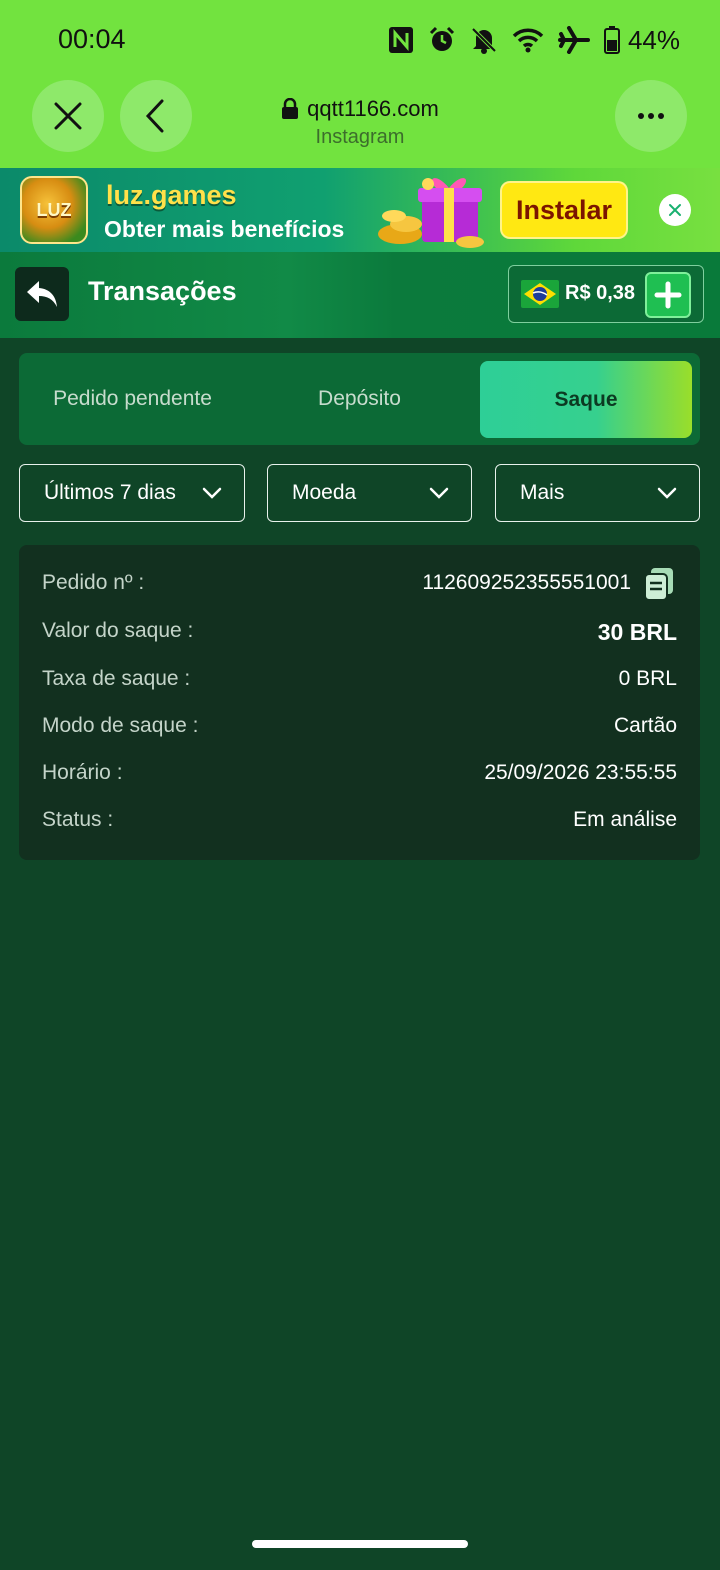 This screenshot has width=720, height=1570. What do you see at coordinates (116, 678) in the screenshot?
I see `fee-label: Taxa de saque :` at bounding box center [116, 678].